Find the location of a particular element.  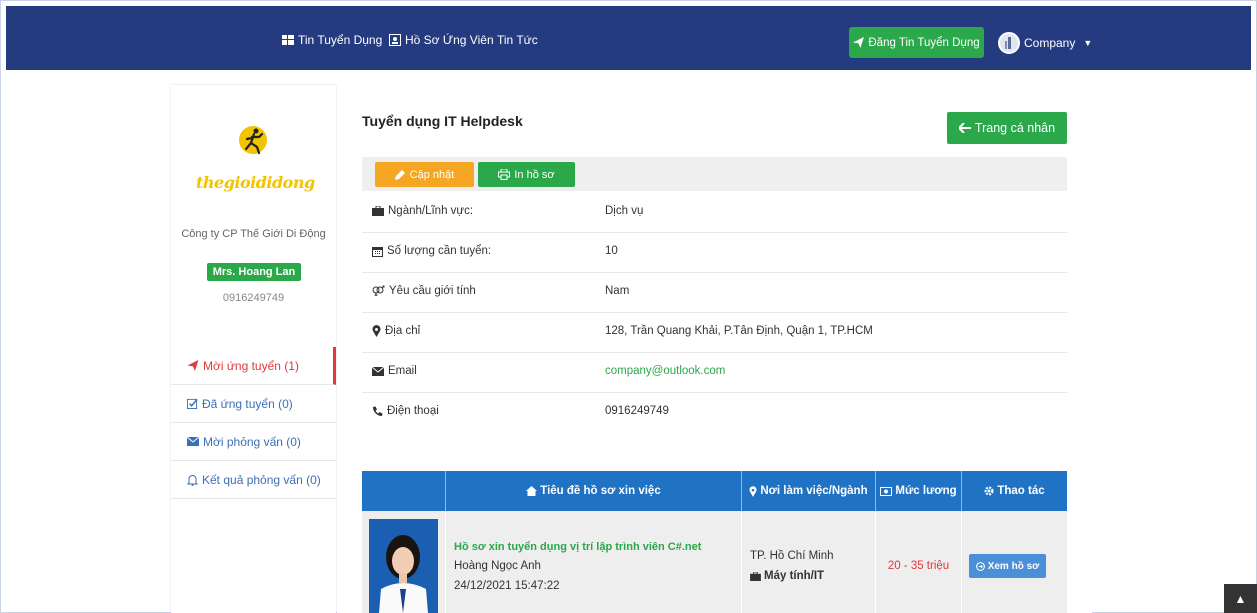

nav-candidate-profiles: Hồ Sơ Ứng Viên is located at coordinates (441, 40).